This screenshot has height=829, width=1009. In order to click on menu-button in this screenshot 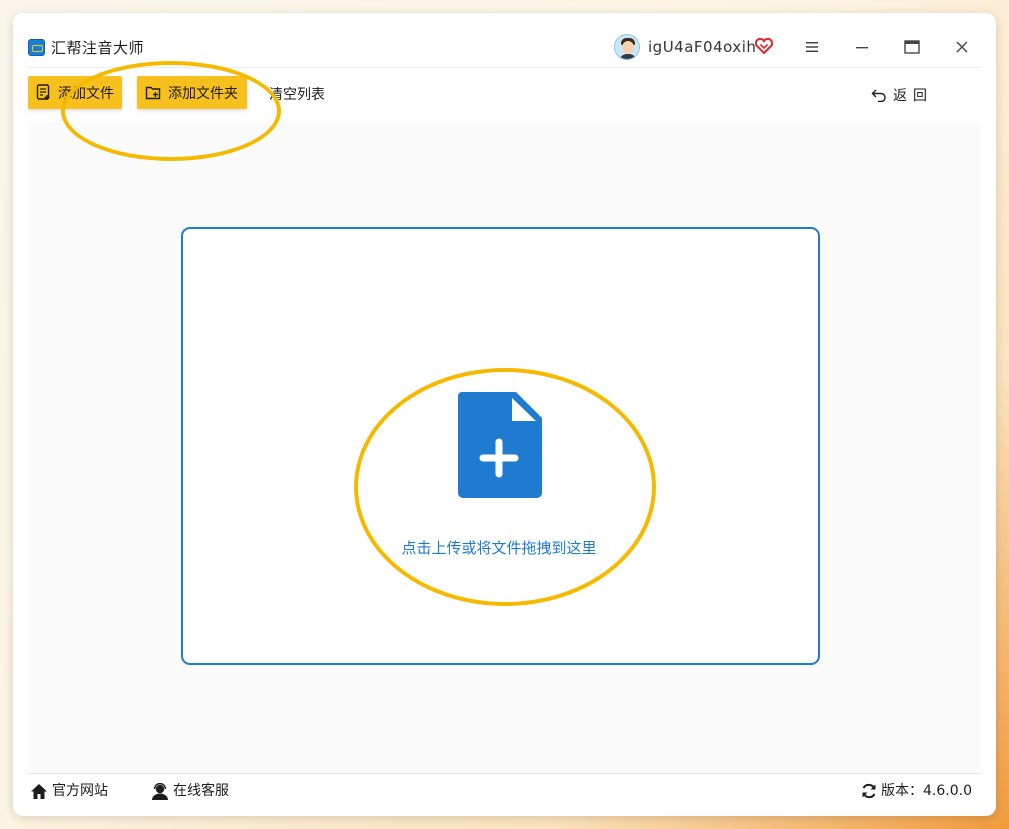, I will do `click(812, 47)`.